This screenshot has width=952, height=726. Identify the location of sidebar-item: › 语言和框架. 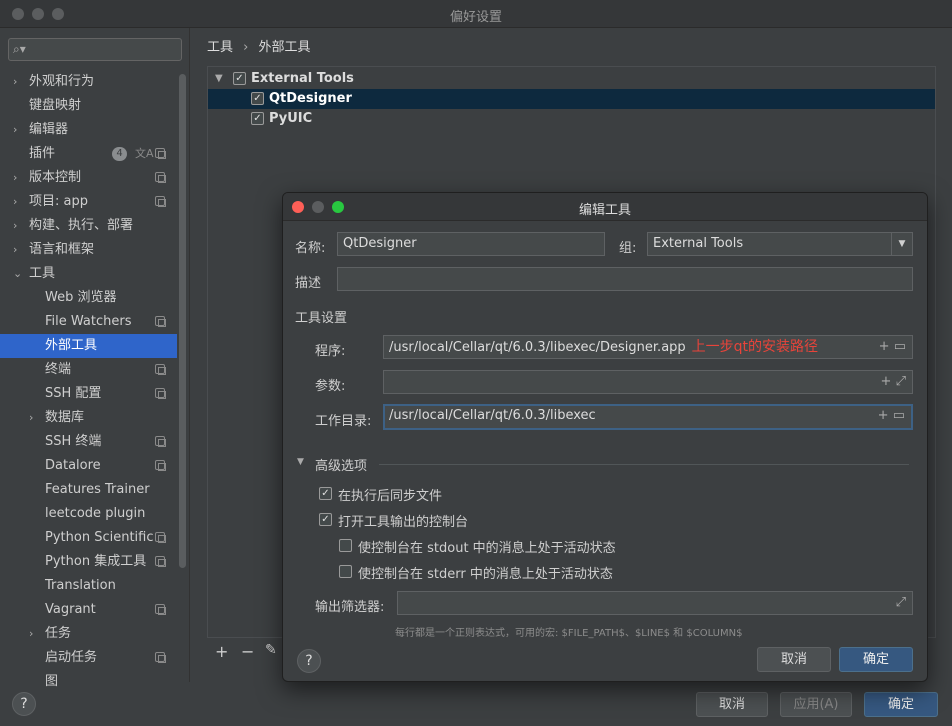
(88, 250).